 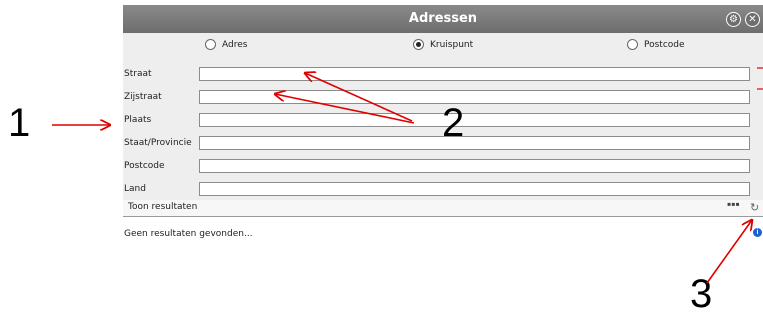 I want to click on arrow-to-refresh, so click(x=729, y=252).